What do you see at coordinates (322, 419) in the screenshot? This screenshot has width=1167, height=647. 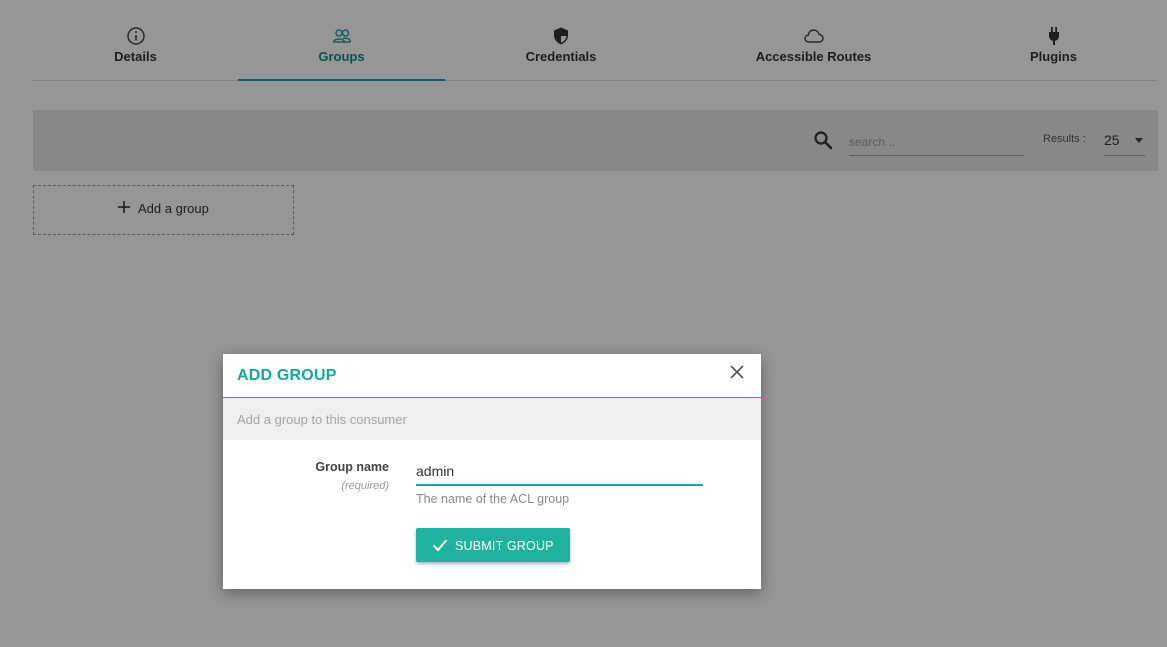 I see `dialog-description: Add a group to this consumer` at bounding box center [322, 419].